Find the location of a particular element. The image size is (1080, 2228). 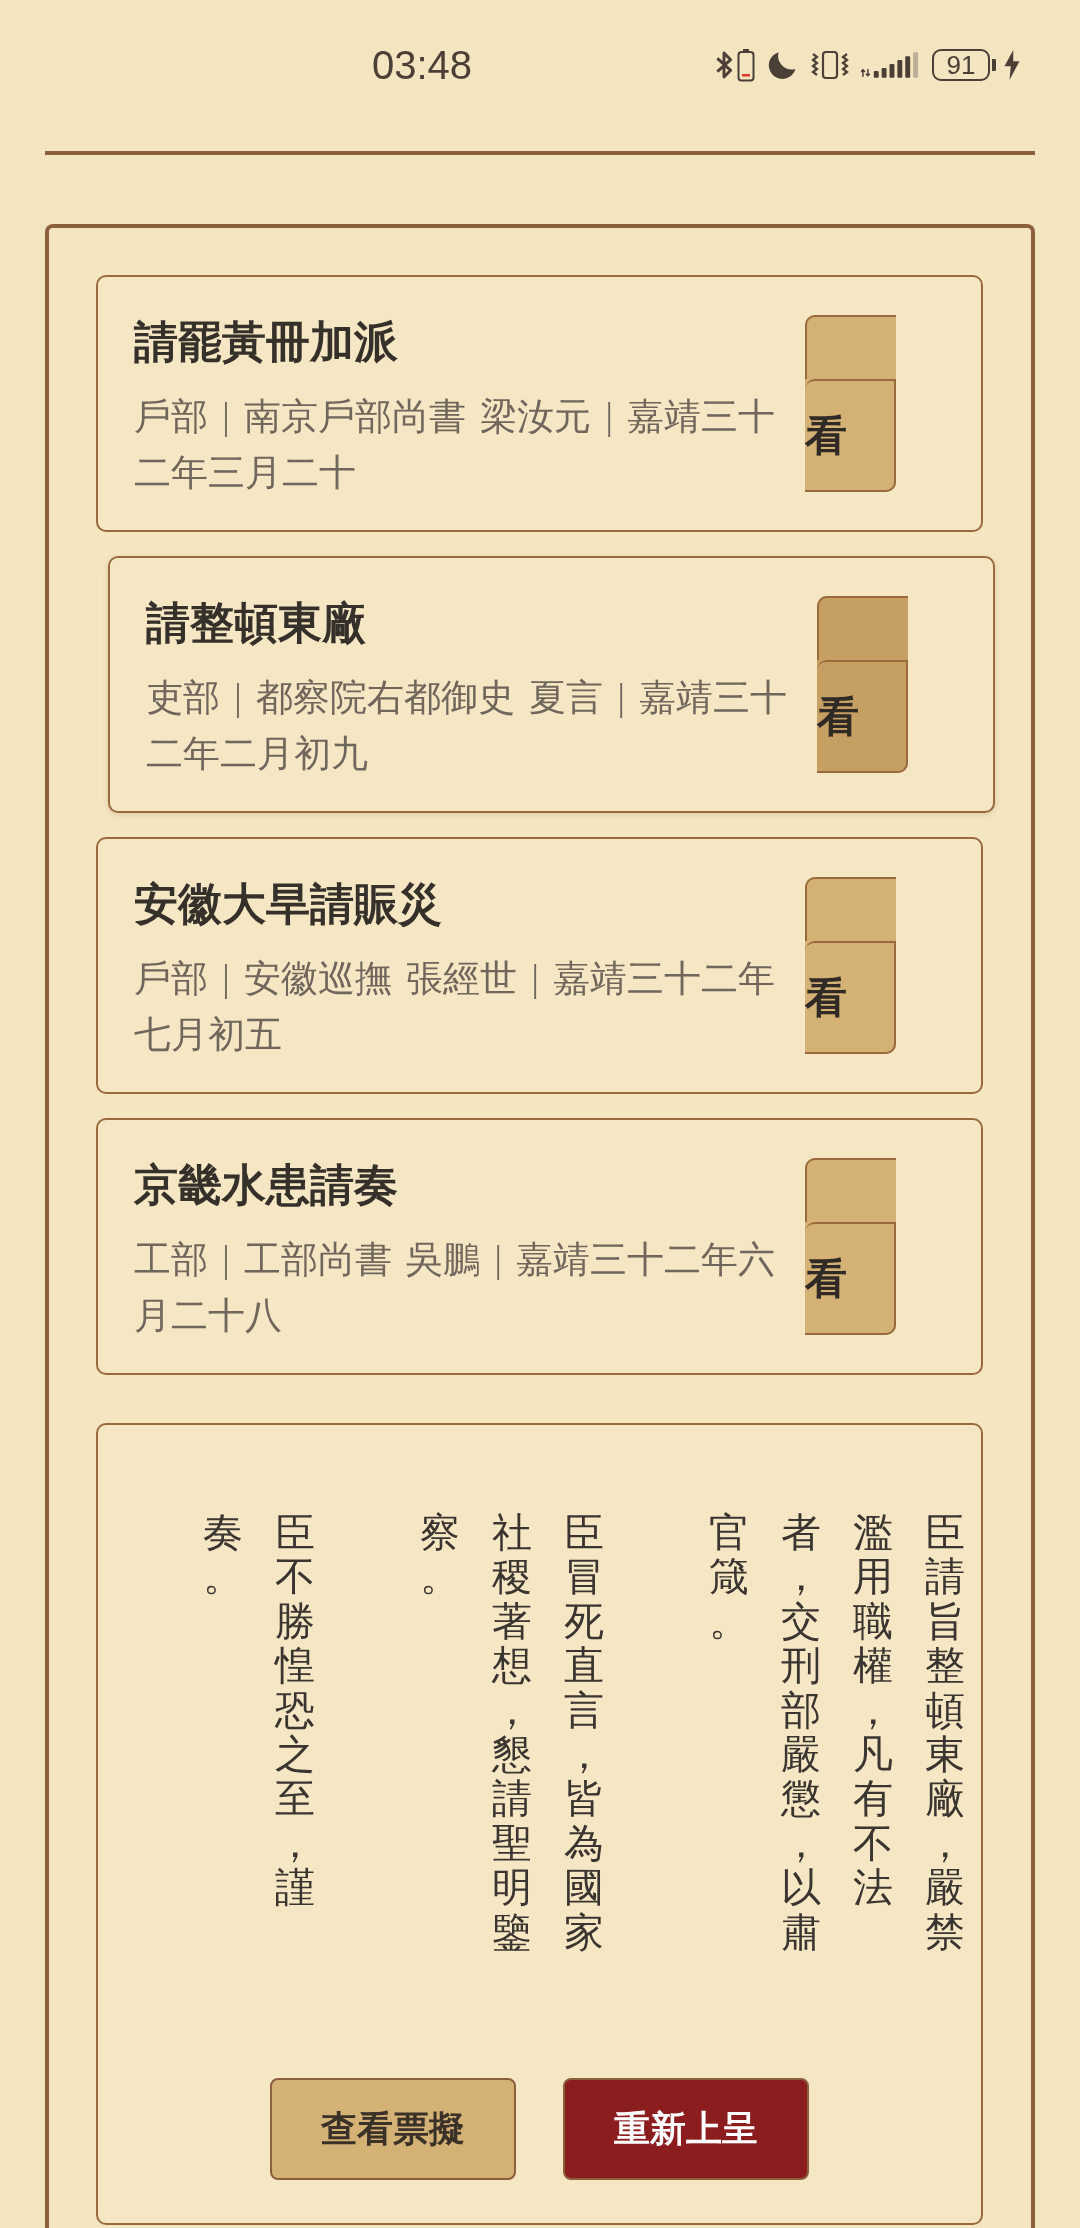

status-time: 03:48 is located at coordinates (422, 65).